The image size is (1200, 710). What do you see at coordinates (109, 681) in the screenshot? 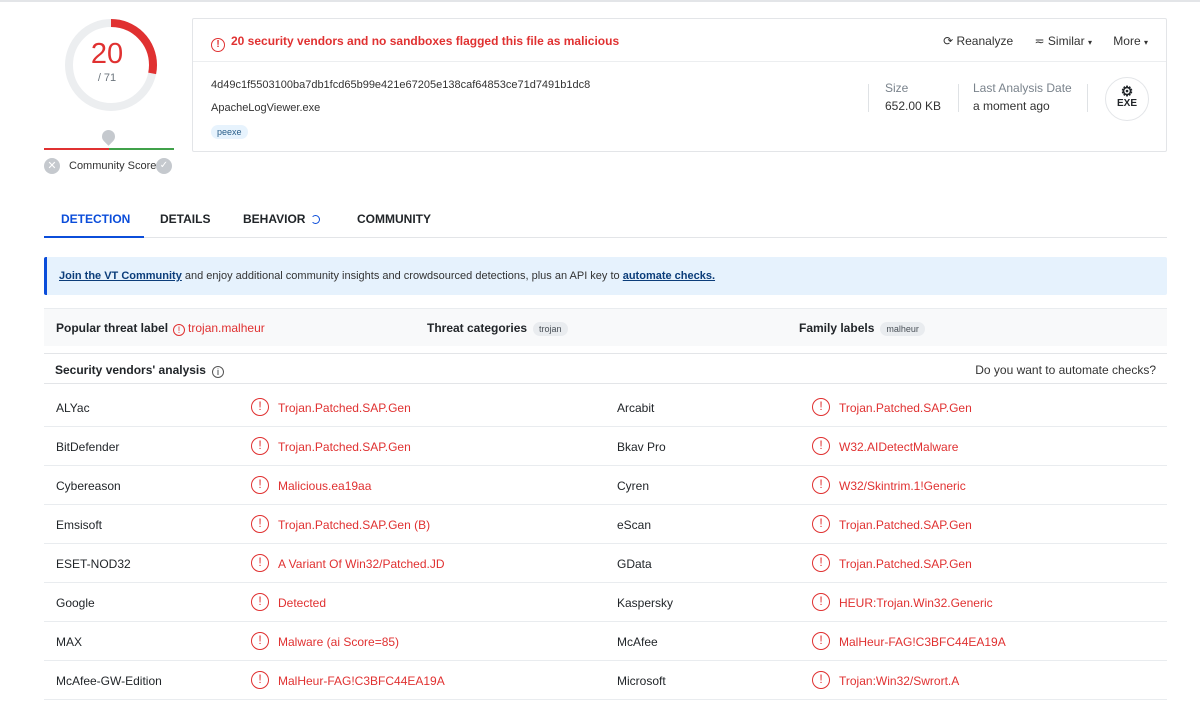
I see `vendor-name: McAfee-GW-Edition` at bounding box center [109, 681].